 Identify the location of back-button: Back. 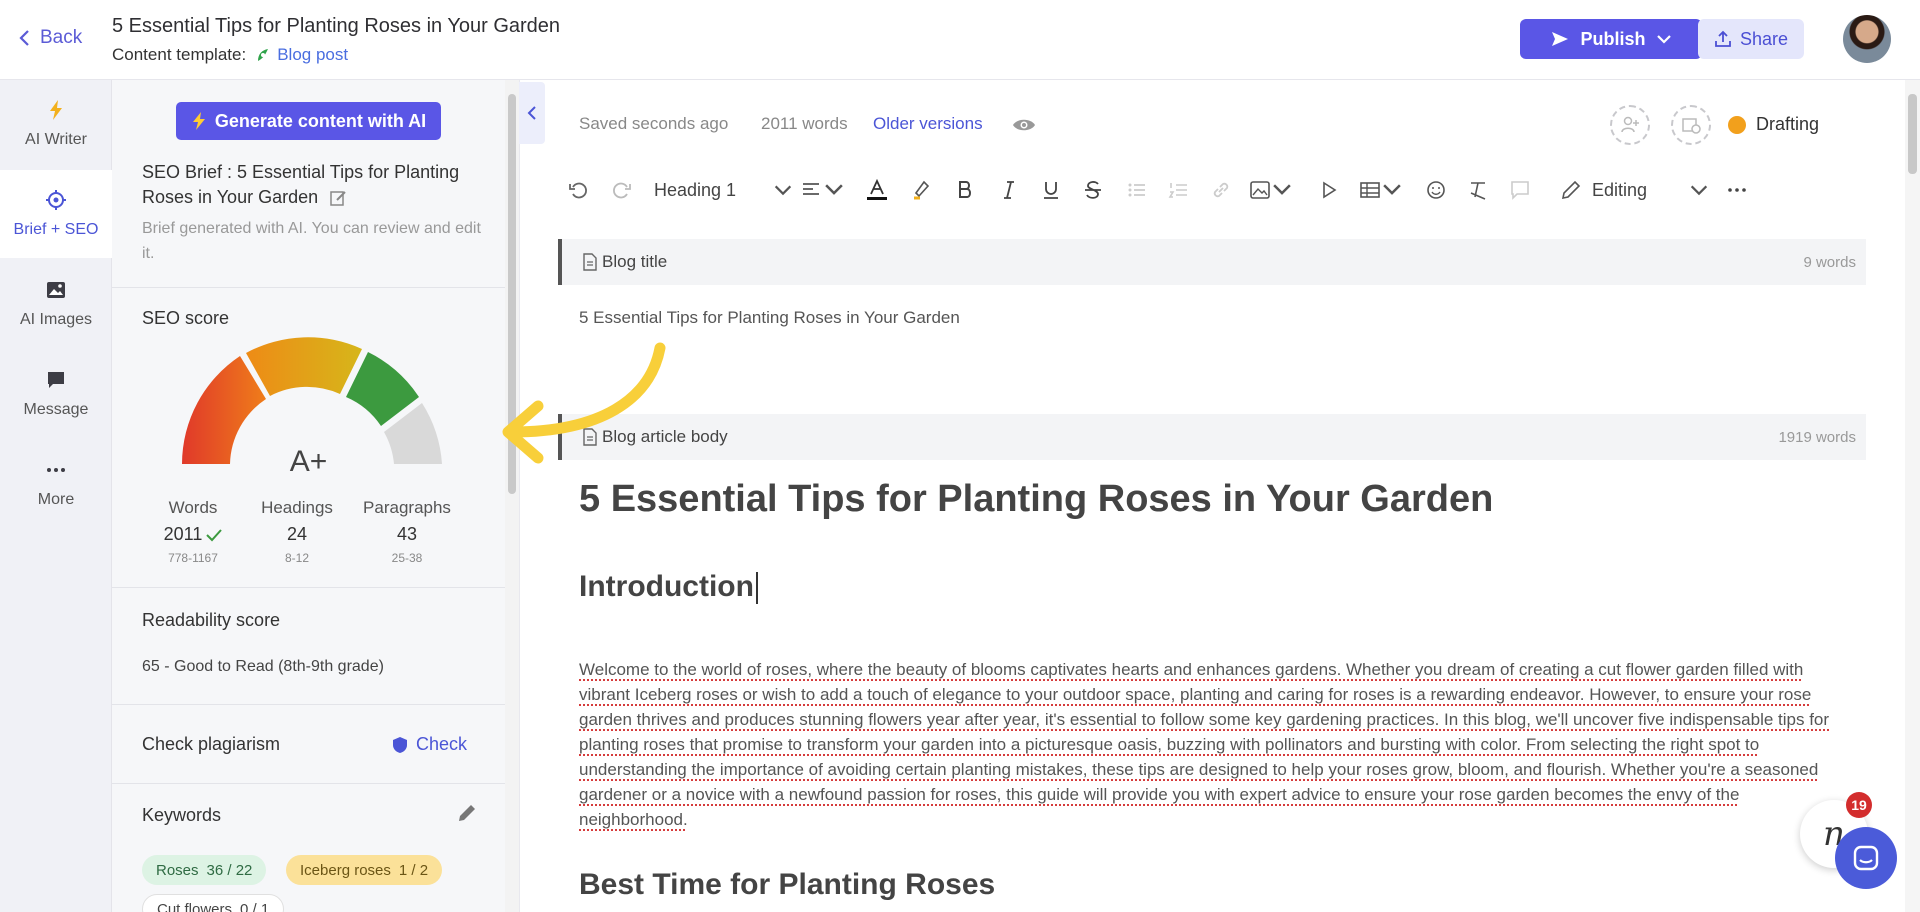
(50, 38).